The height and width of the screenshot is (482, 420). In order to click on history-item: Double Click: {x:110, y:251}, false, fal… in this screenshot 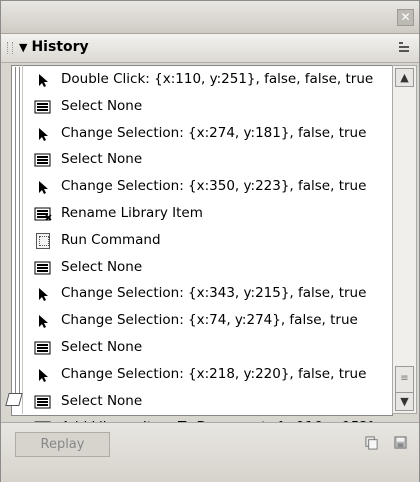, I will do `click(201, 80)`.